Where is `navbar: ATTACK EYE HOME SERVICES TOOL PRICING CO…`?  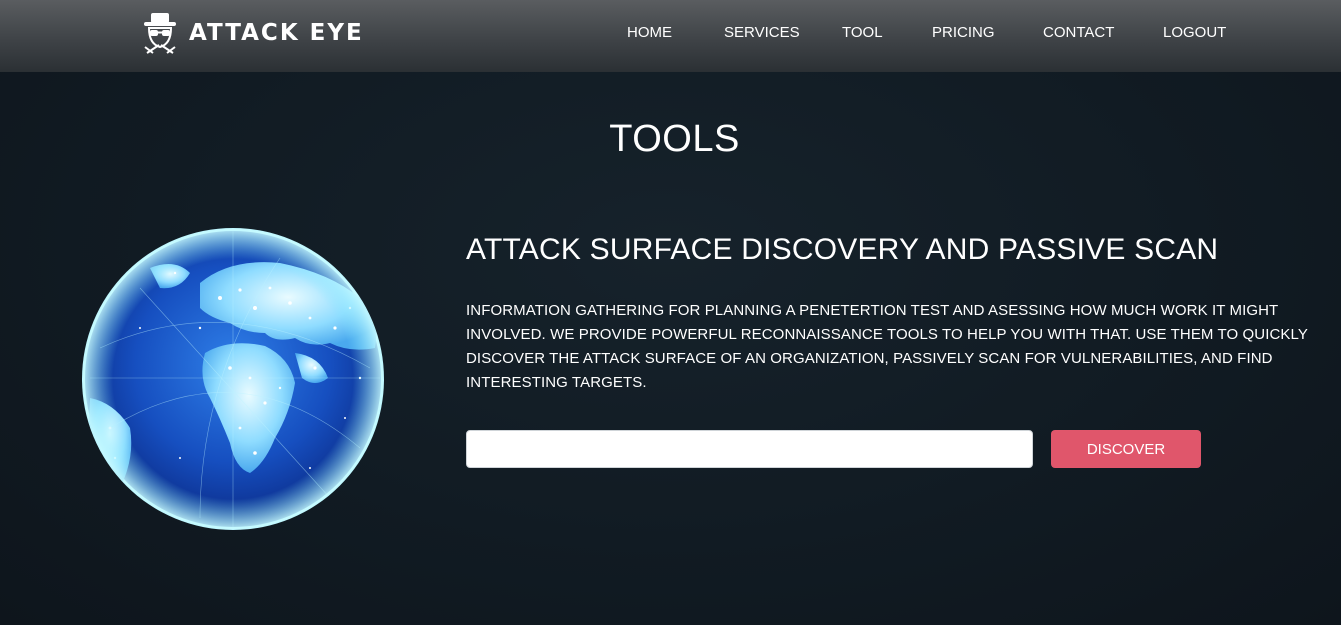 navbar: ATTACK EYE HOME SERVICES TOOL PRICING CO… is located at coordinates (670, 36).